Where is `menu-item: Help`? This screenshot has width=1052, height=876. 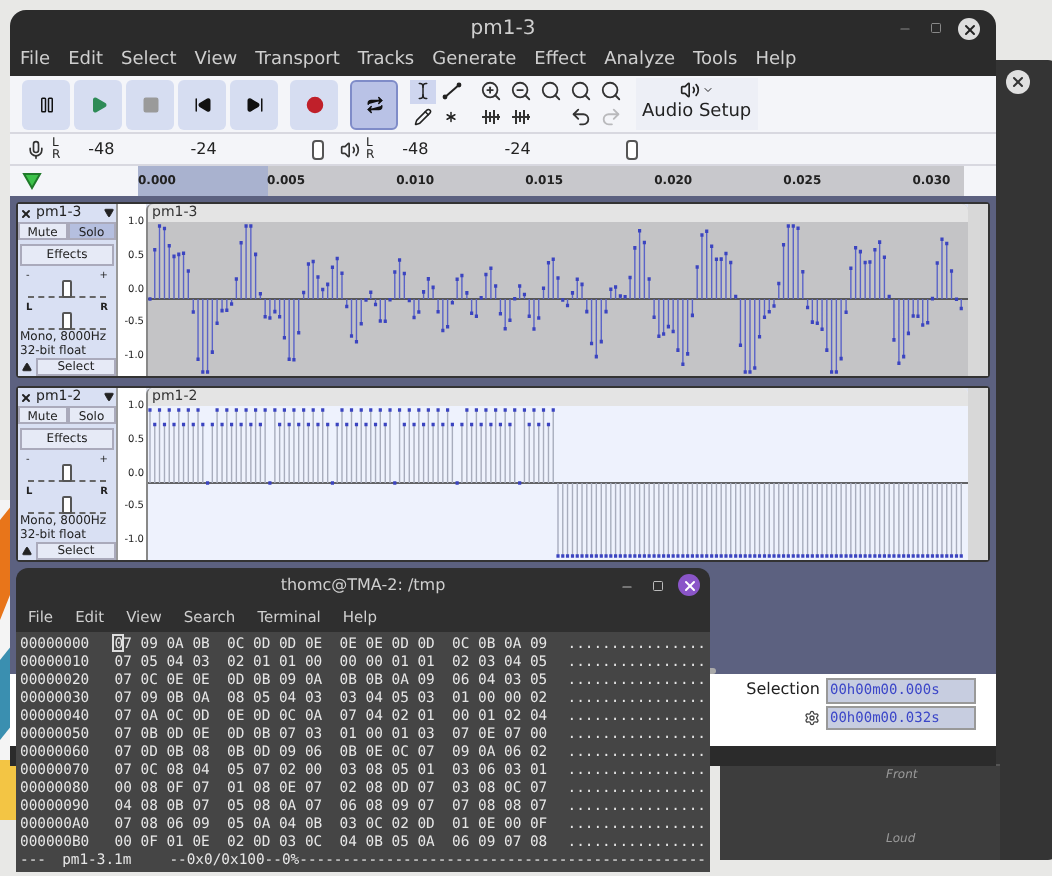
menu-item: Help is located at coordinates (776, 62).